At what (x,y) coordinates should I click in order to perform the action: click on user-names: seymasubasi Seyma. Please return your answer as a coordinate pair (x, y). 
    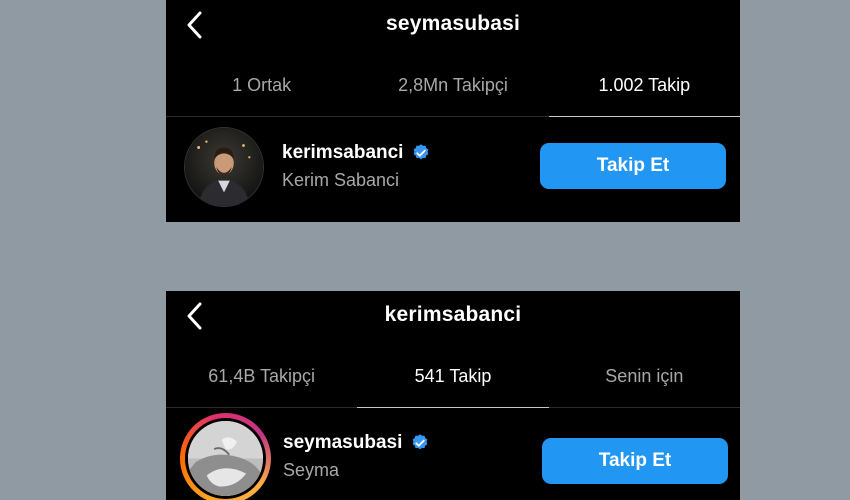
    Looking at the image, I should click on (356, 456).